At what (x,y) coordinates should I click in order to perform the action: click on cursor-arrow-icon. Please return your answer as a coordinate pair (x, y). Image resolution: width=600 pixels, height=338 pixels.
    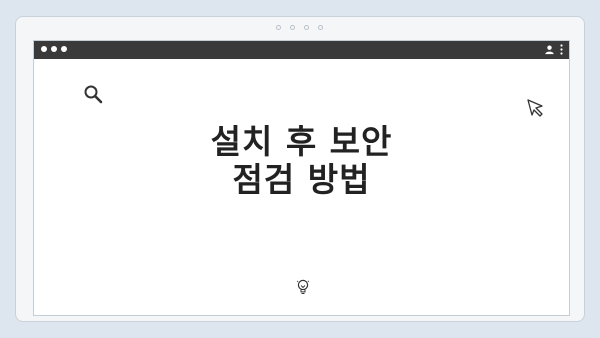
    Looking at the image, I should click on (535, 108).